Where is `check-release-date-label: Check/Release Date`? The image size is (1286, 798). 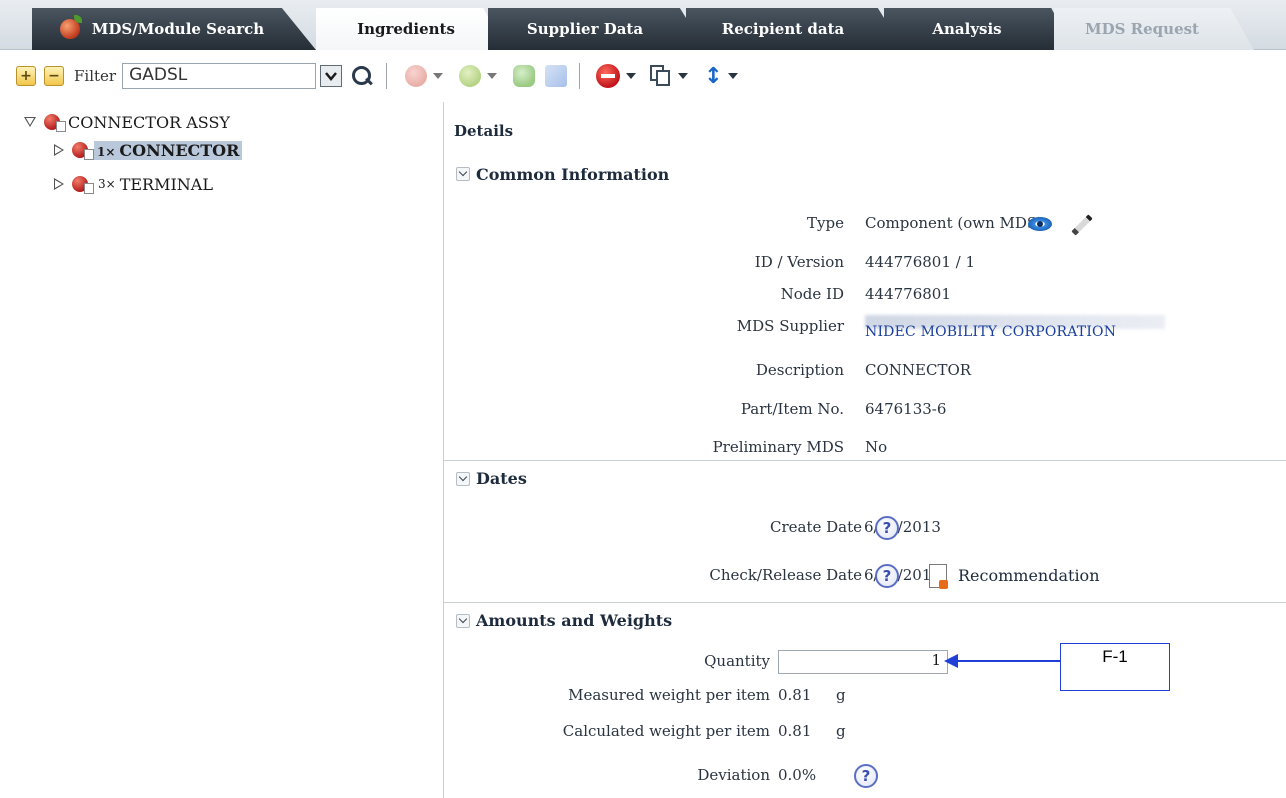 check-release-date-label: Check/Release Date is located at coordinates (785, 575).